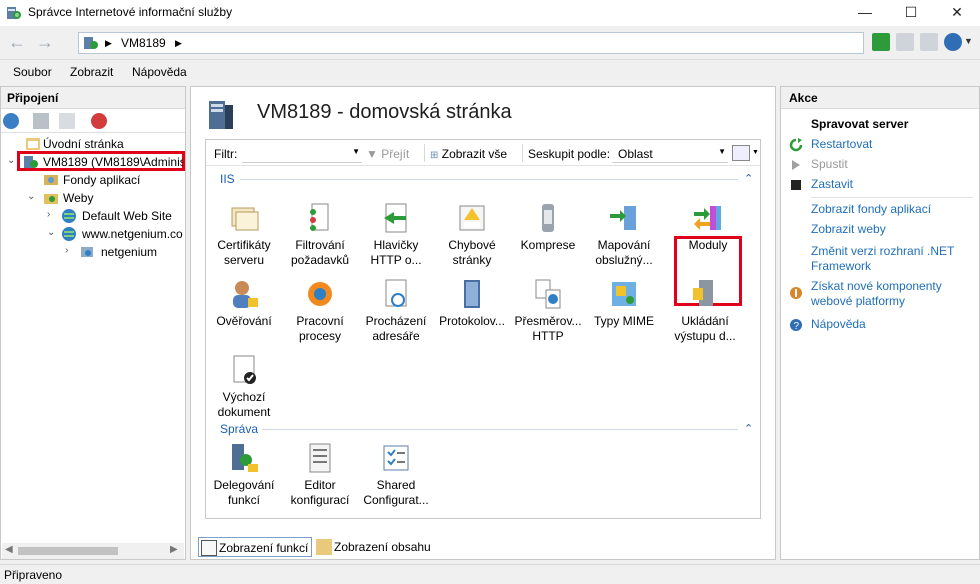 This screenshot has width=980, height=584. What do you see at coordinates (894, 209) in the screenshot?
I see `action-view-app-pools: Zobrazit fondy aplikací` at bounding box center [894, 209].